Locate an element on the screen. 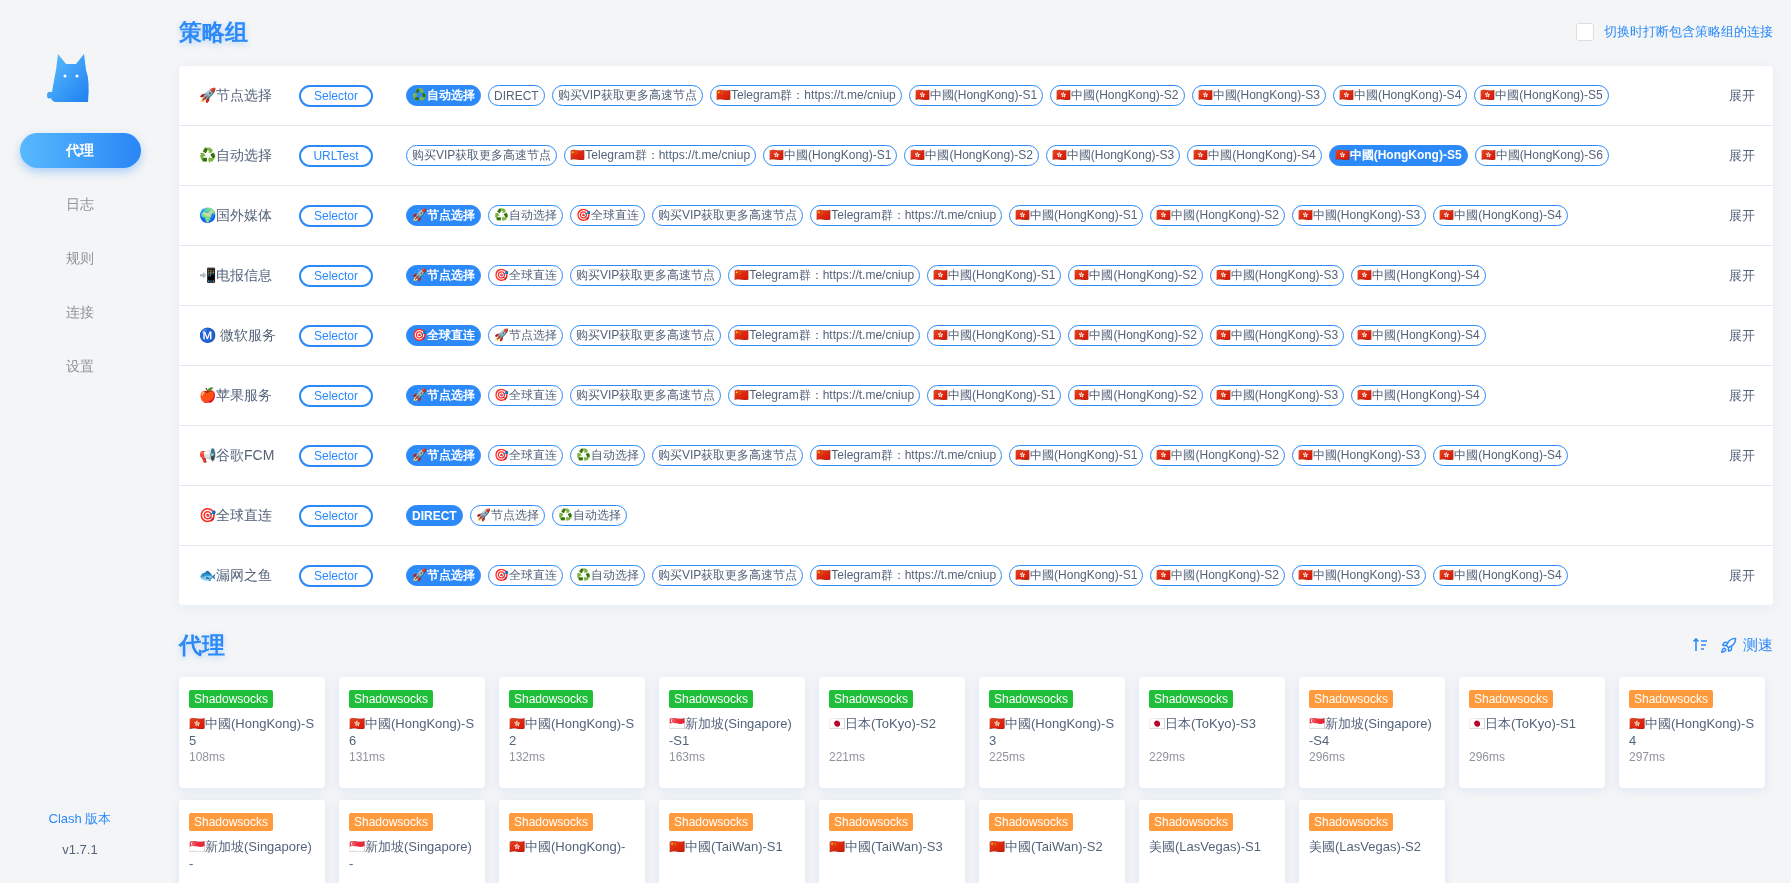 The image size is (1791, 883). proxy-card: Shadowsocks 🇯🇵日本(ToKyo)-S2 221ms is located at coordinates (892, 732).